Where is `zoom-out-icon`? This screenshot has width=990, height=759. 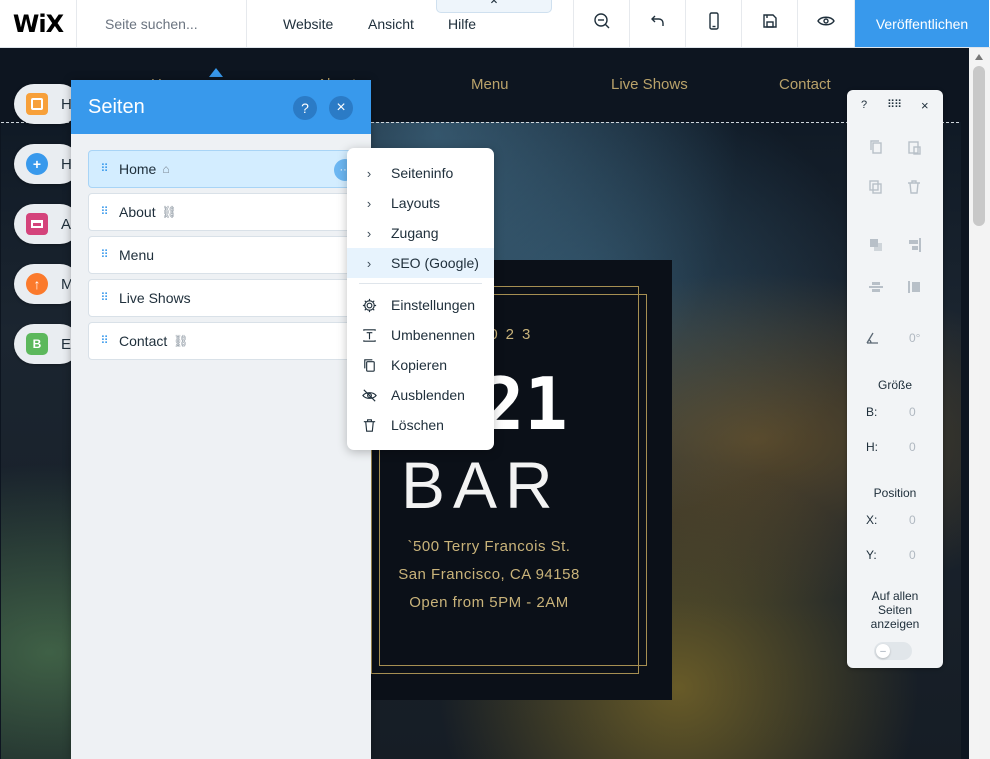
zoom-out-icon is located at coordinates (602, 23).